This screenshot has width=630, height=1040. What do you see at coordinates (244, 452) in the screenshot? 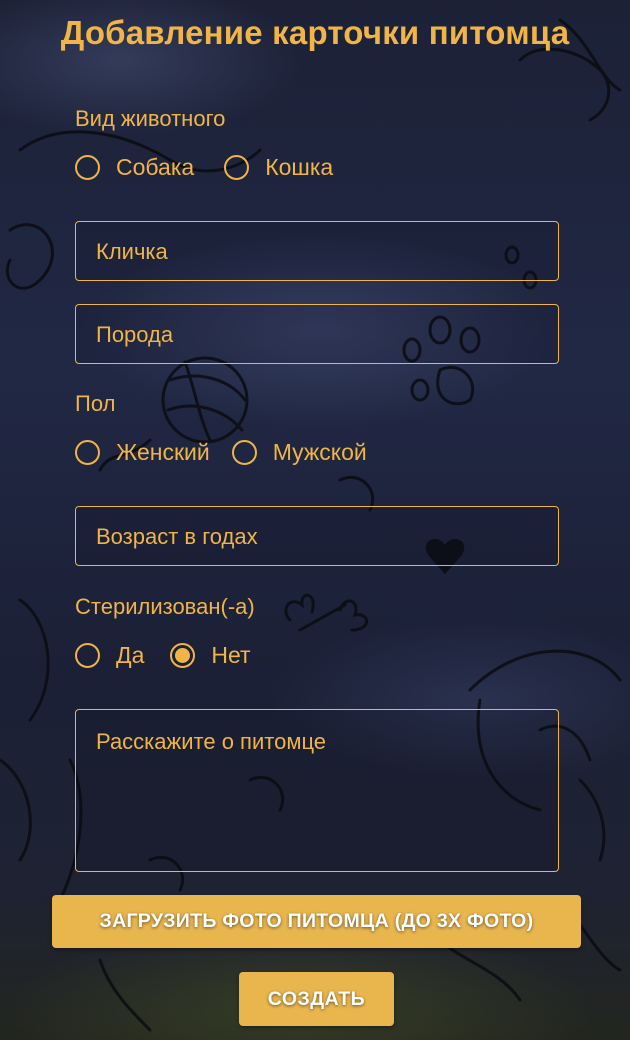
I see `radio-button-male` at bounding box center [244, 452].